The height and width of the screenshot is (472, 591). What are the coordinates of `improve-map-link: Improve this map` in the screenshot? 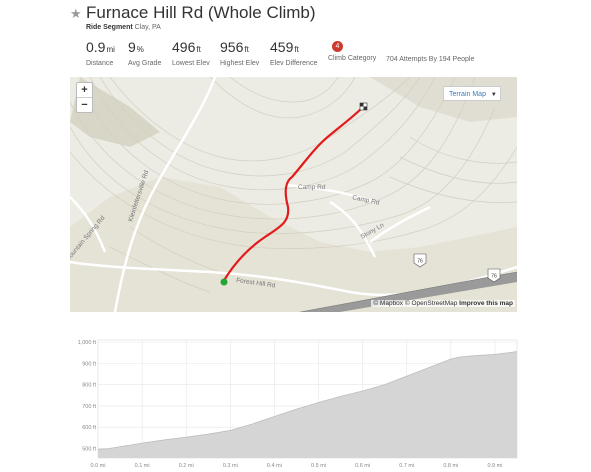 It's located at (486, 303).